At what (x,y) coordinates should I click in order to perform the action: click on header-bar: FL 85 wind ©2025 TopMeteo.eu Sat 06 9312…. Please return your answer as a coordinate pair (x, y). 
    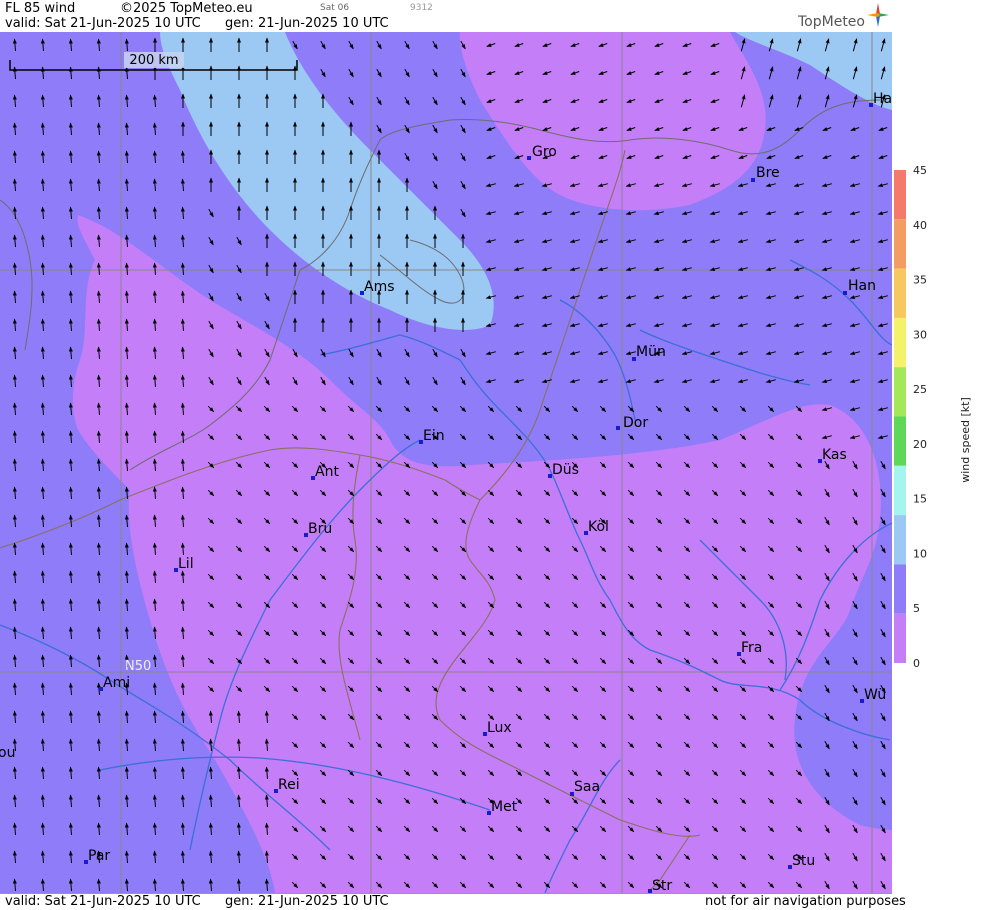
    Looking at the image, I should click on (446, 16).